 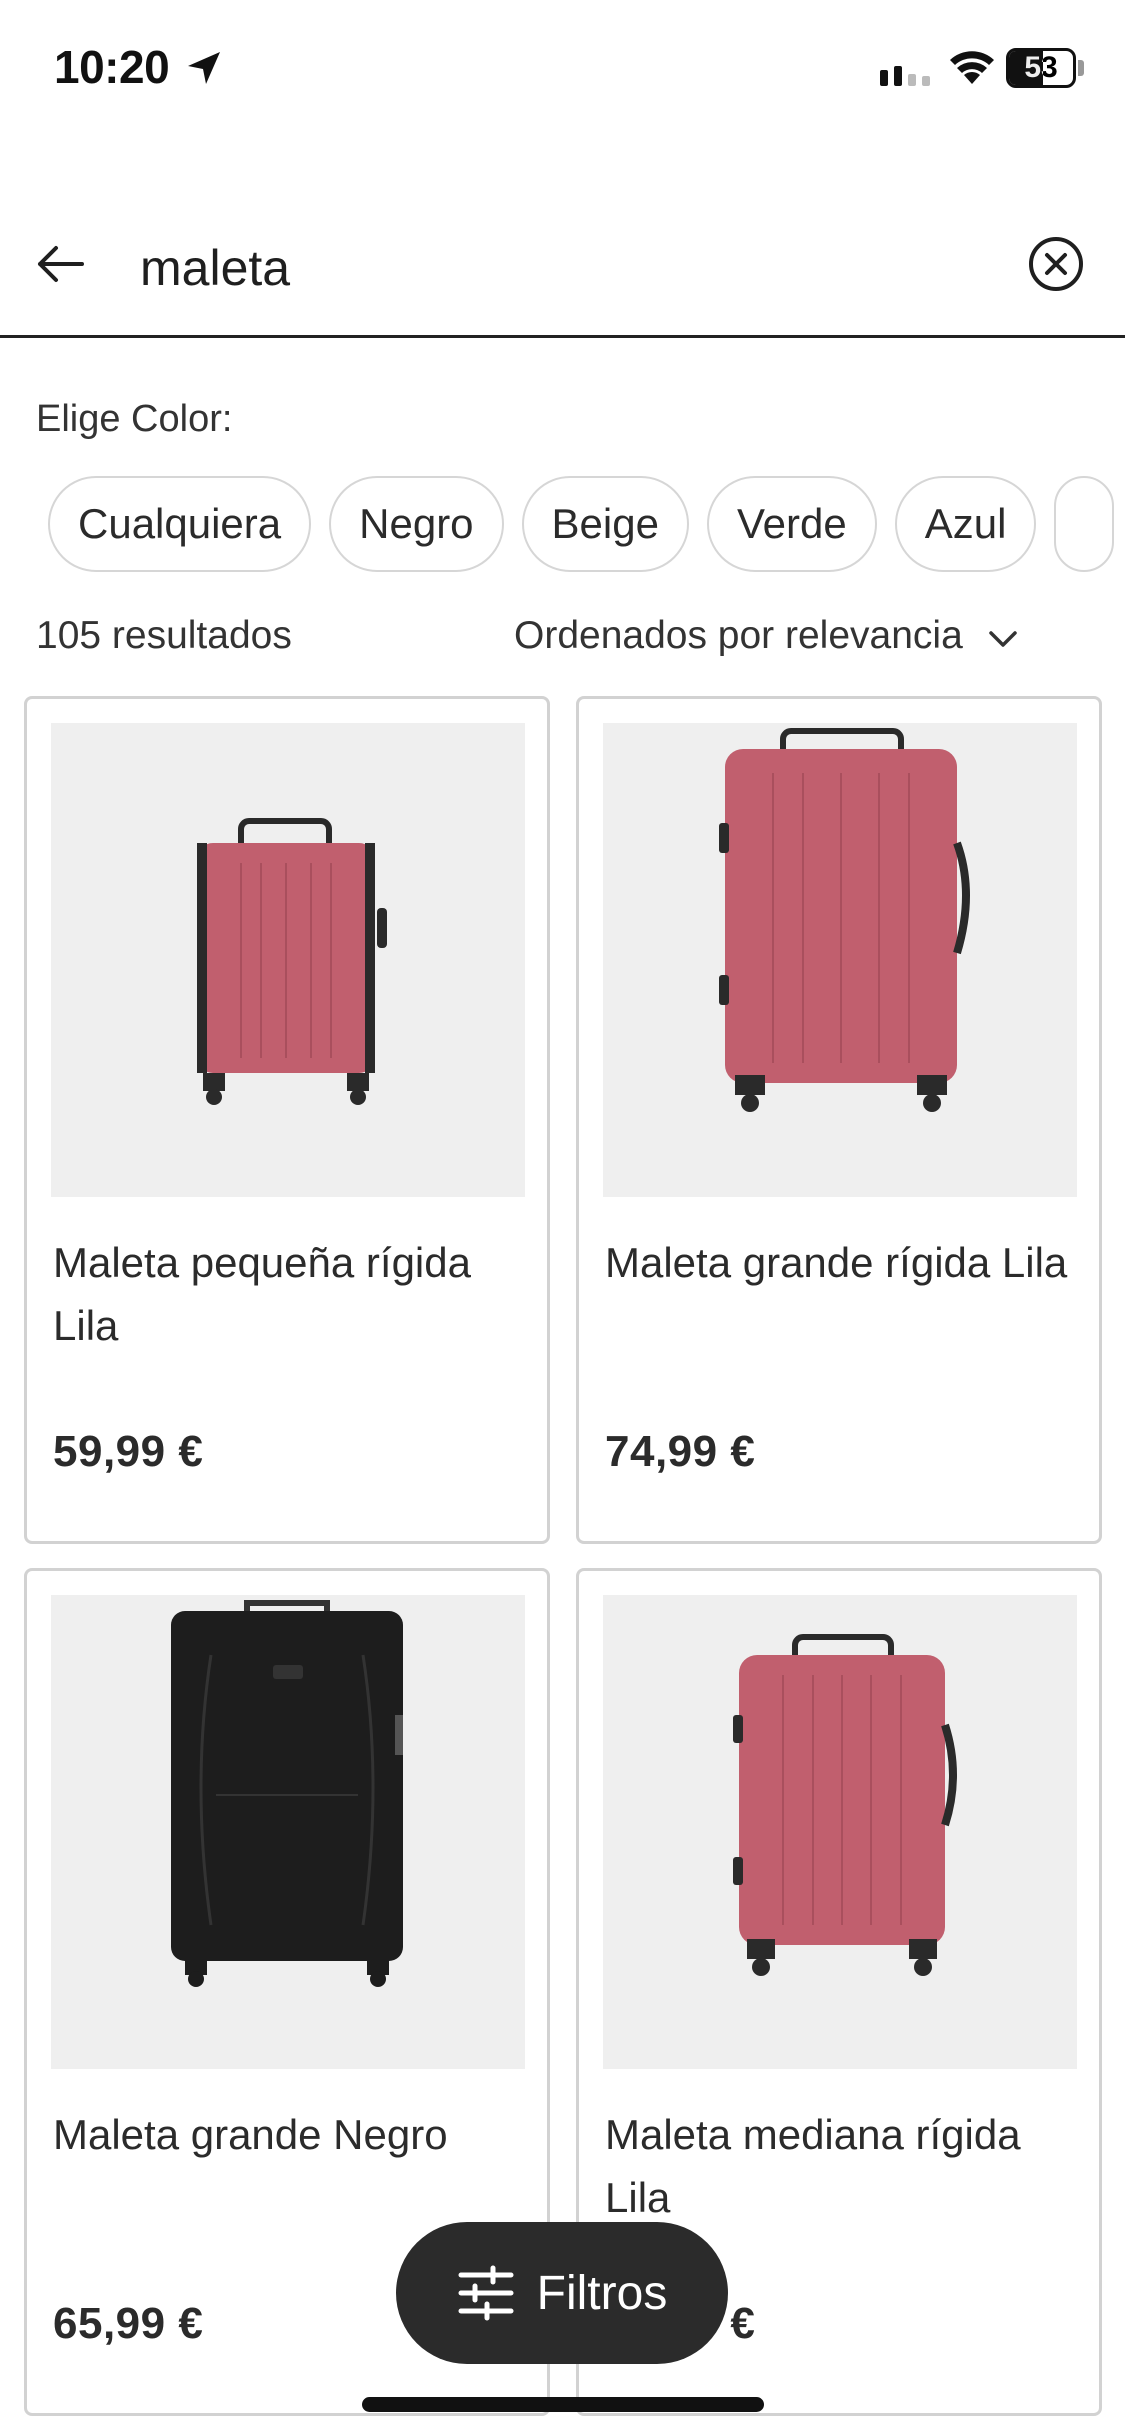 What do you see at coordinates (288, 960) in the screenshot?
I see `product-image-small-pink-suitcase` at bounding box center [288, 960].